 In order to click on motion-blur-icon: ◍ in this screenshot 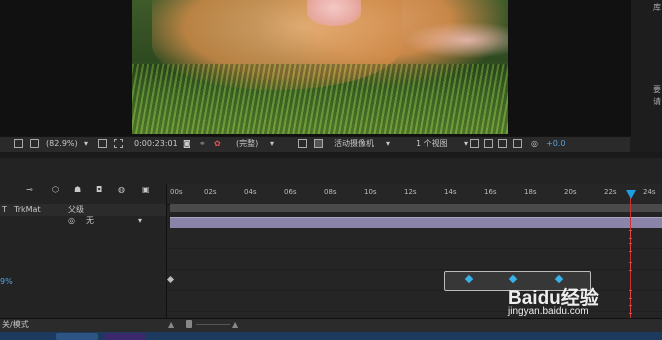, I will do `click(121, 190)`.